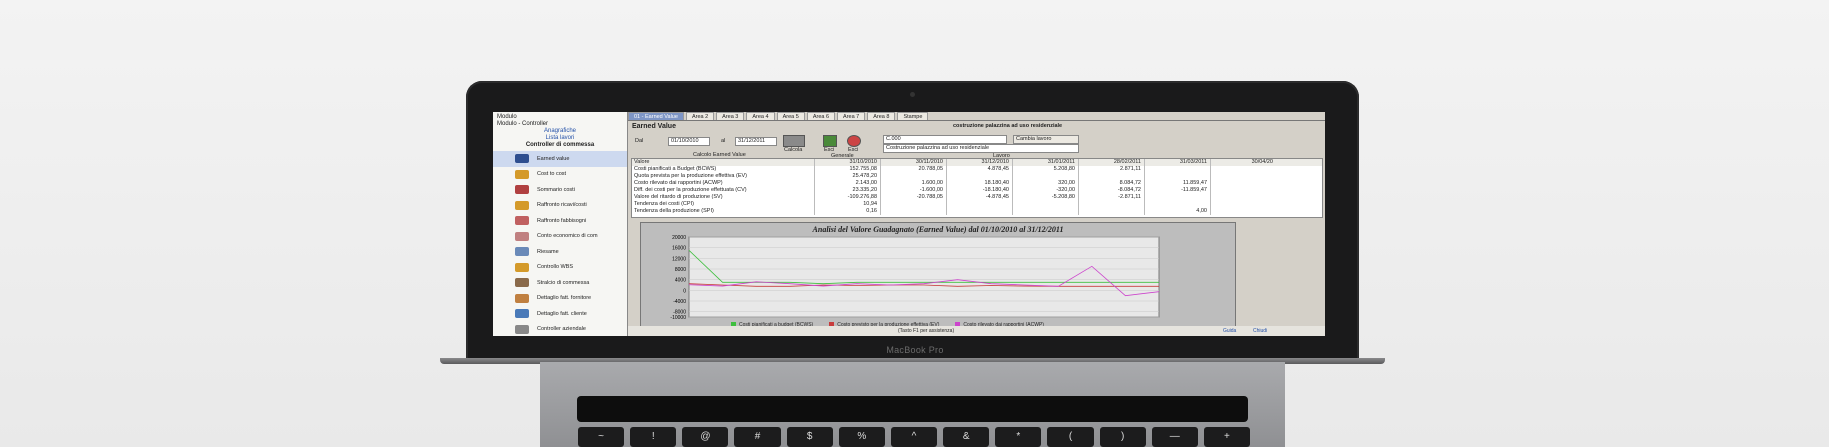 The height and width of the screenshot is (447, 1829). Describe the element at coordinates (847, 204) in the screenshot. I see `table-cell: 10,94` at that location.